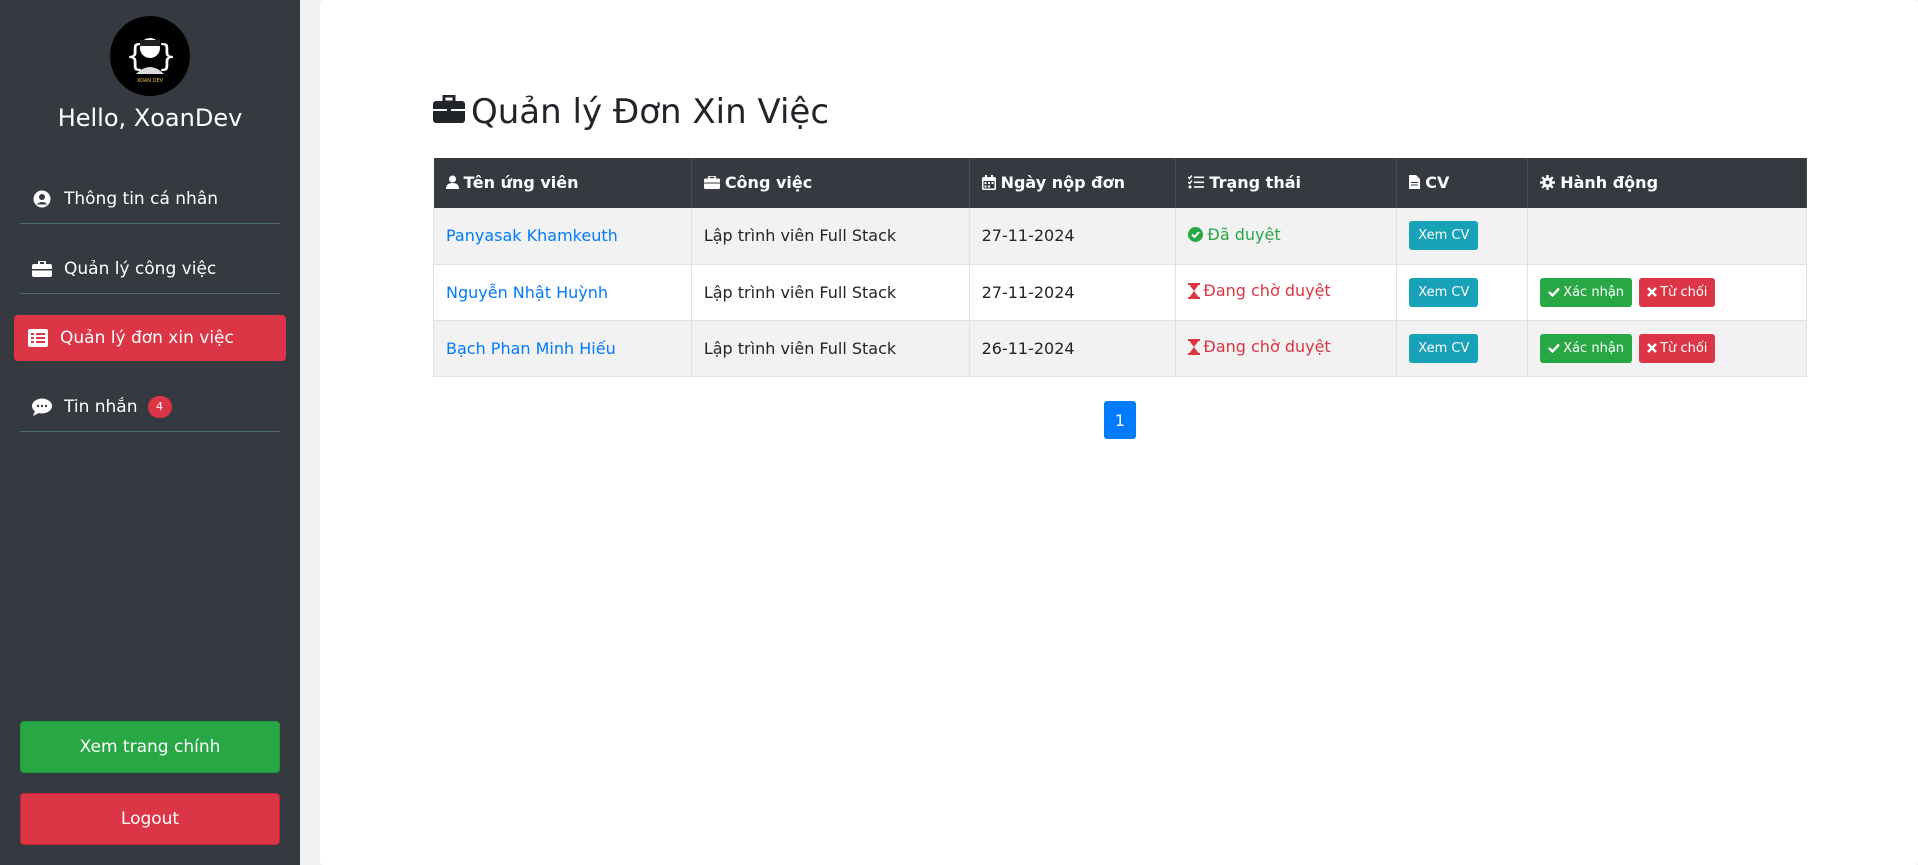  I want to click on page-title-text: Quản lý Đơn Xin Việc, so click(650, 112).